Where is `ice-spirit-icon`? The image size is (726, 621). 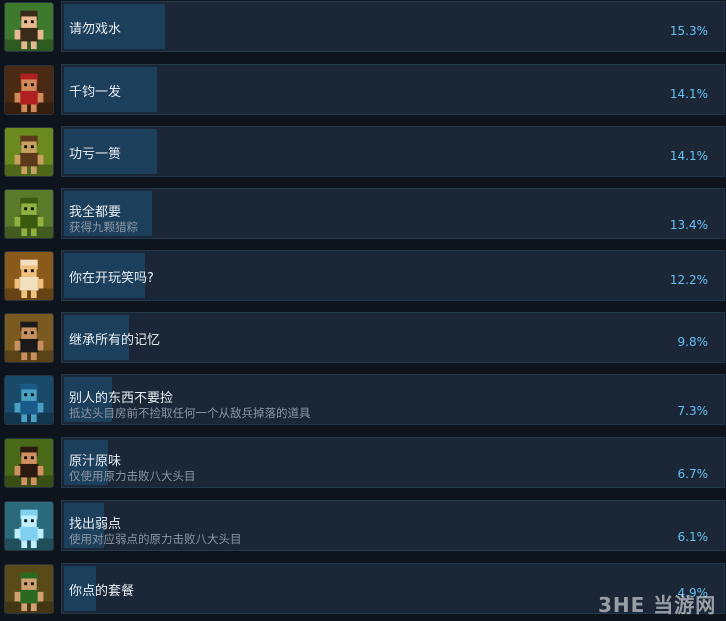 ice-spirit-icon is located at coordinates (29, 526).